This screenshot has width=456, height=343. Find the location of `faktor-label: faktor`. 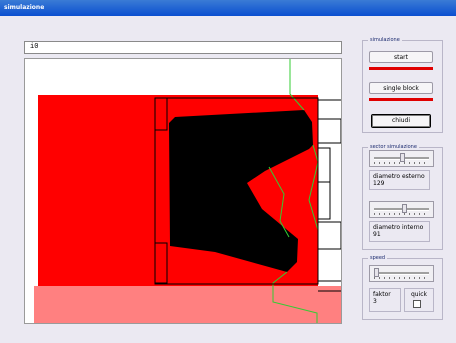

faktor-label: faktor is located at coordinates (382, 294).